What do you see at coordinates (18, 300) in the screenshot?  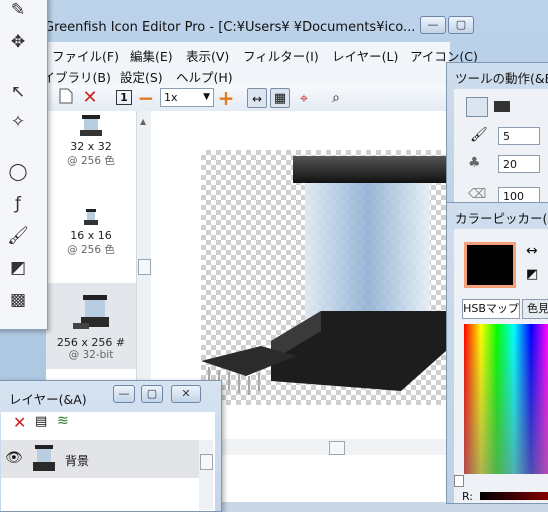 I see `texture-icon: ▩` at bounding box center [18, 300].